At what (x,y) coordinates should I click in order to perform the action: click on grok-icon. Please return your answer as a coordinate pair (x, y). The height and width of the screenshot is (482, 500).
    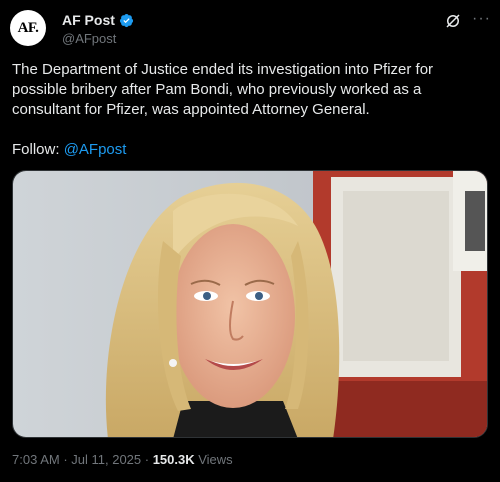
    Looking at the image, I should click on (453, 21).